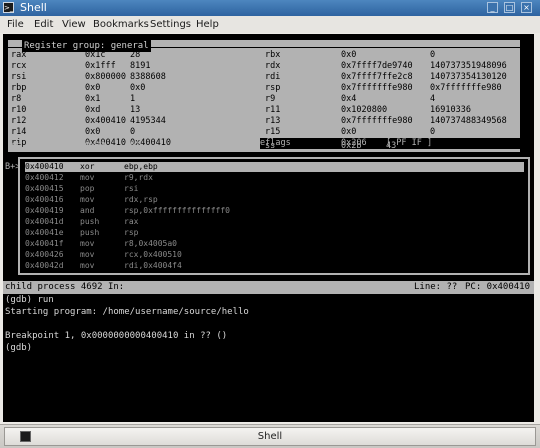 The image size is (540, 448). I want to click on register-name: r9, so click(270, 99).